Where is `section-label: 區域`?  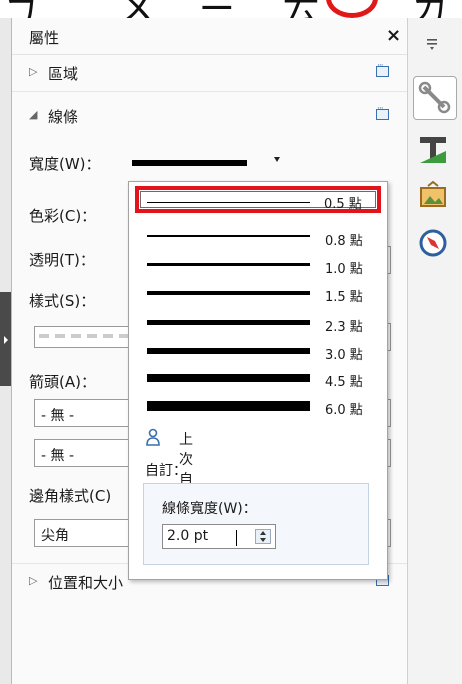
section-label: 區域 is located at coordinates (63, 74).